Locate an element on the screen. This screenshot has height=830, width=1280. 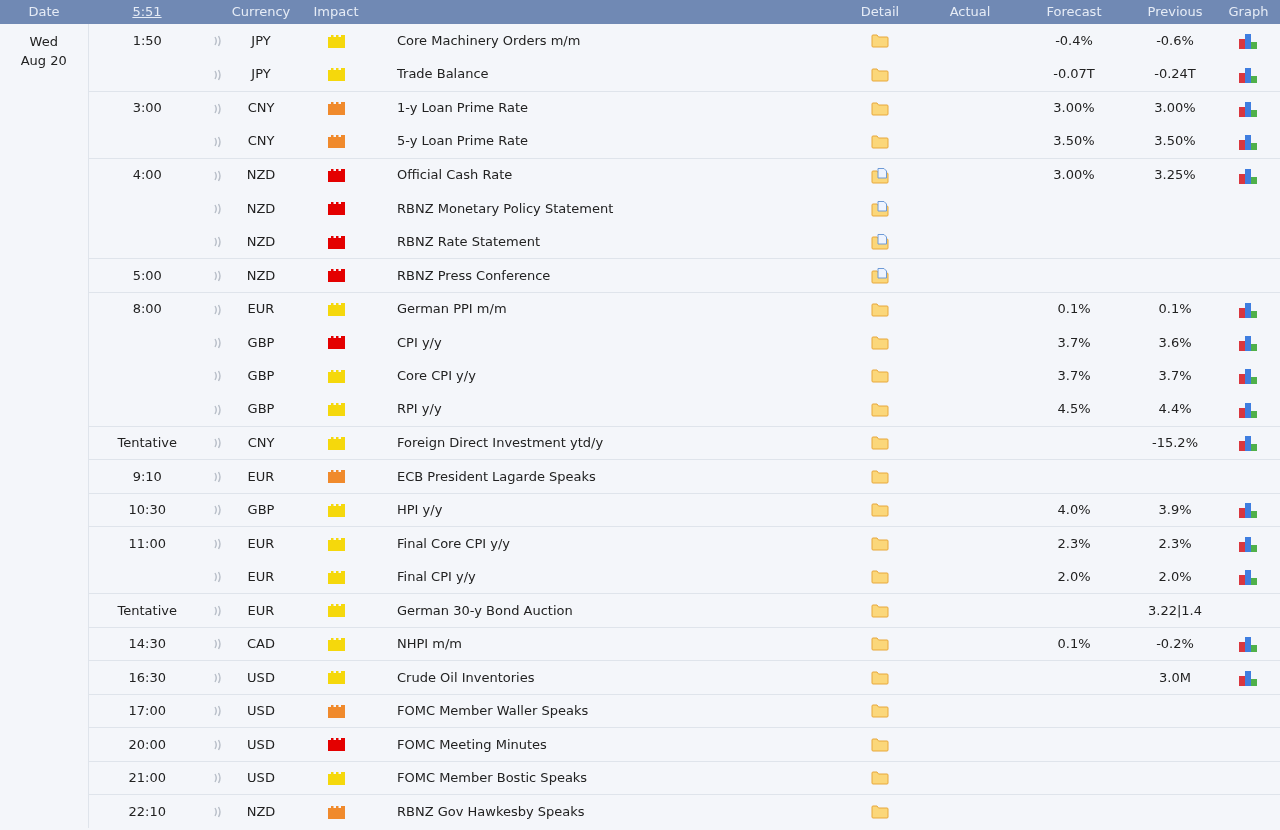
event-title: NHPI m/m is located at coordinates (429, 643).